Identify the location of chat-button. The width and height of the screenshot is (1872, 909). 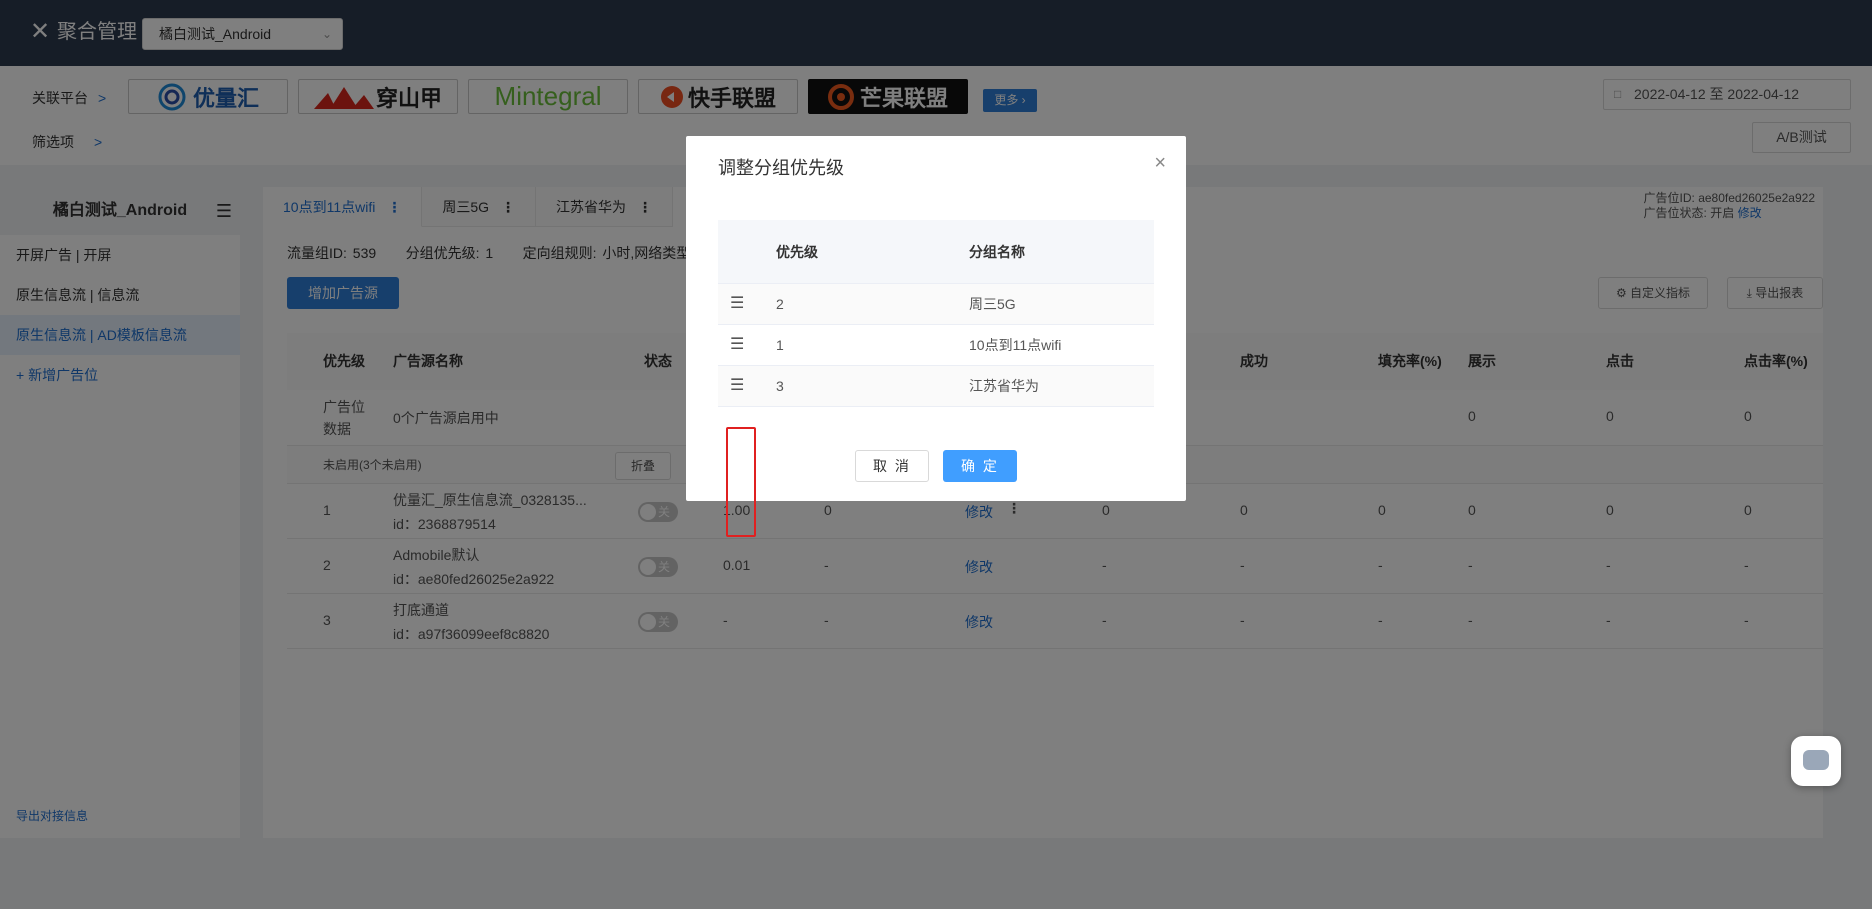
(1816, 761).